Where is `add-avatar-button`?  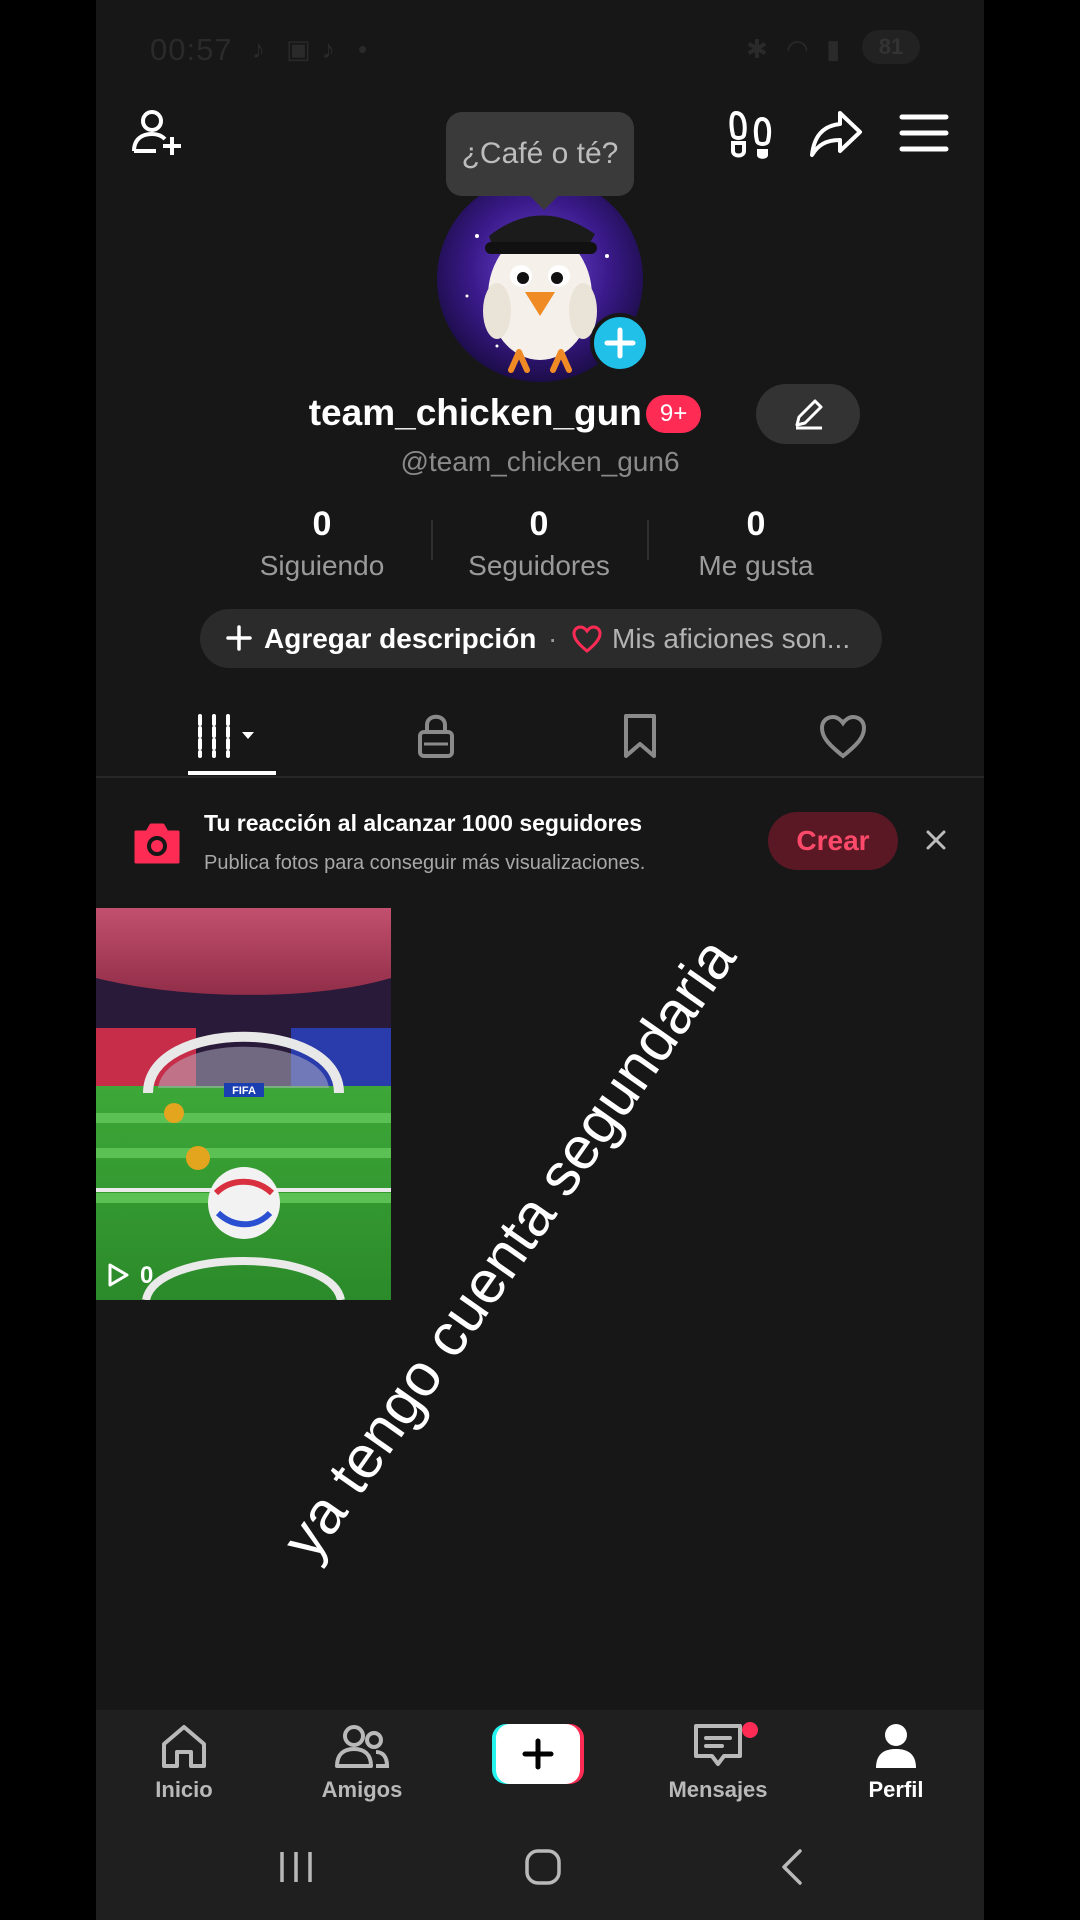
add-avatar-button is located at coordinates (620, 343).